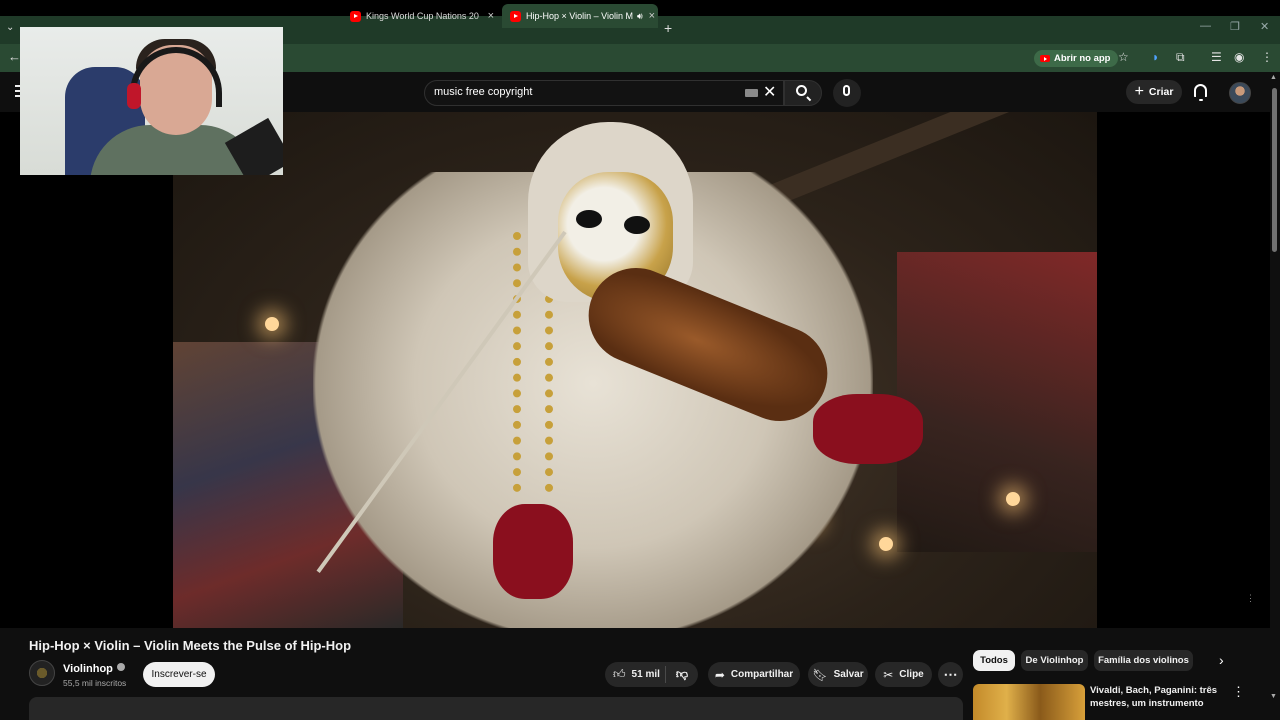 This screenshot has height=720, width=1280. Describe the element at coordinates (120, 667) in the screenshot. I see `verified-badge-icon` at that location.